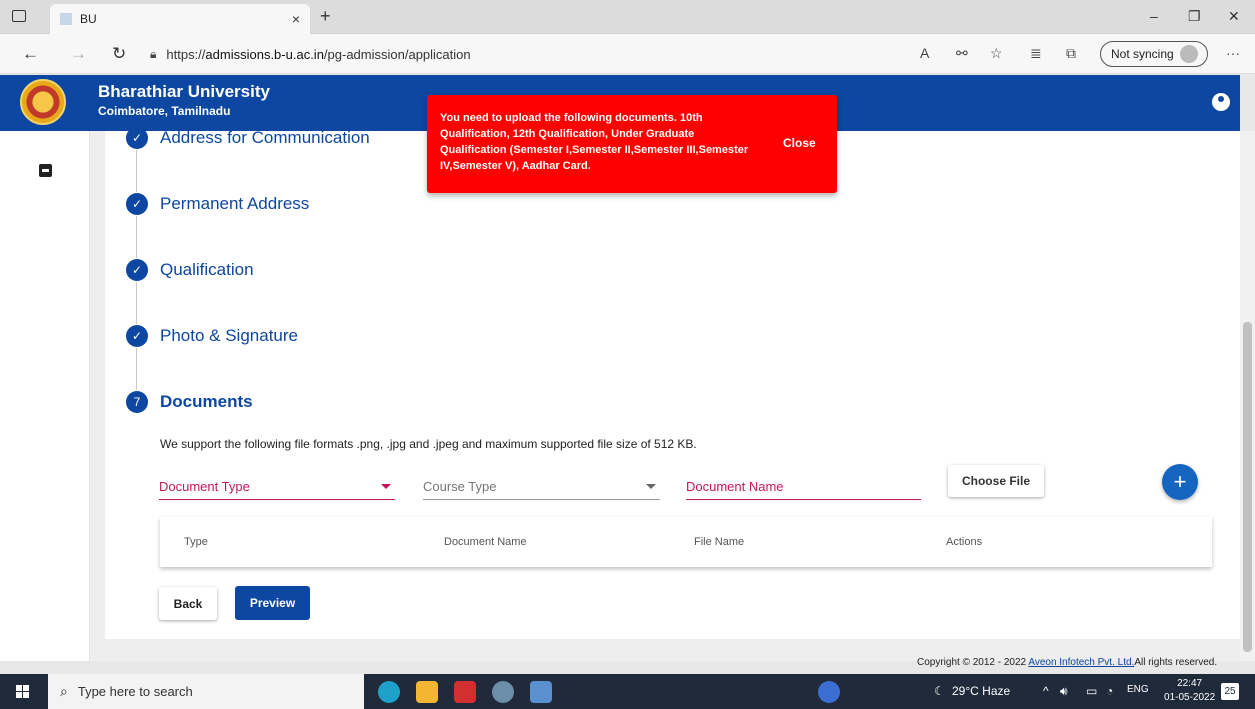 The height and width of the screenshot is (709, 1255). I want to click on step-label: Permanent Address, so click(235, 203).